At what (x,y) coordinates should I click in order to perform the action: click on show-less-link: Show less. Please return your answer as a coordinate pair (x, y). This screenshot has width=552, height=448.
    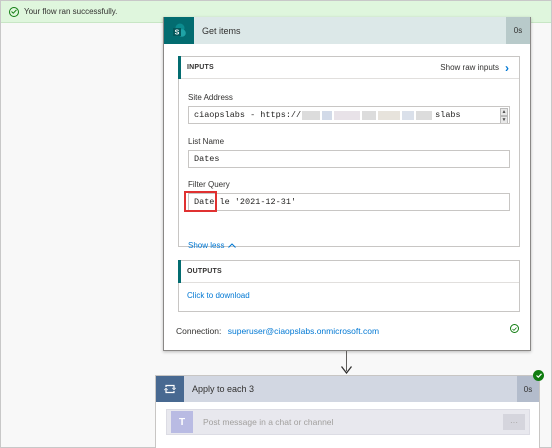
    Looking at the image, I should click on (212, 245).